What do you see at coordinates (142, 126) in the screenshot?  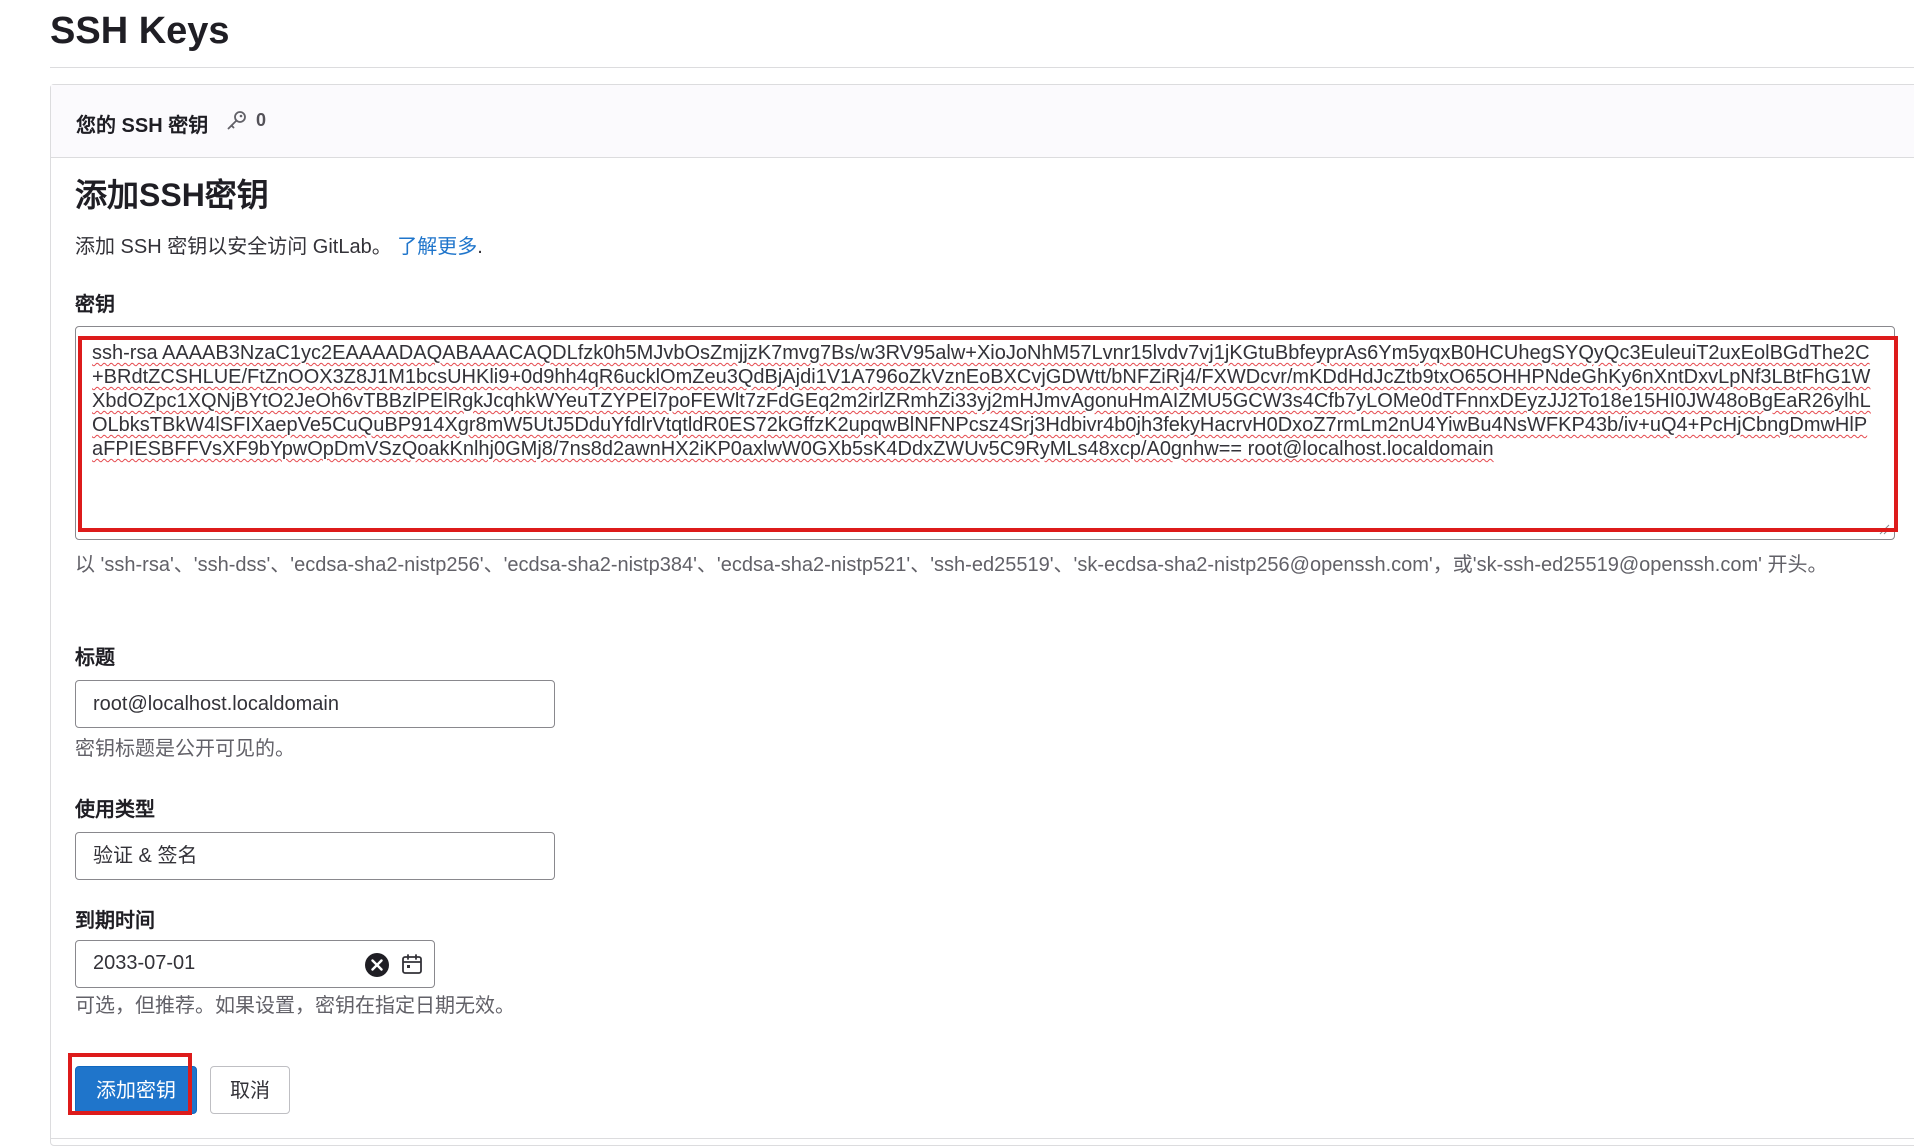 I see `card-header-title: 您的 SSH 密钥` at bounding box center [142, 126].